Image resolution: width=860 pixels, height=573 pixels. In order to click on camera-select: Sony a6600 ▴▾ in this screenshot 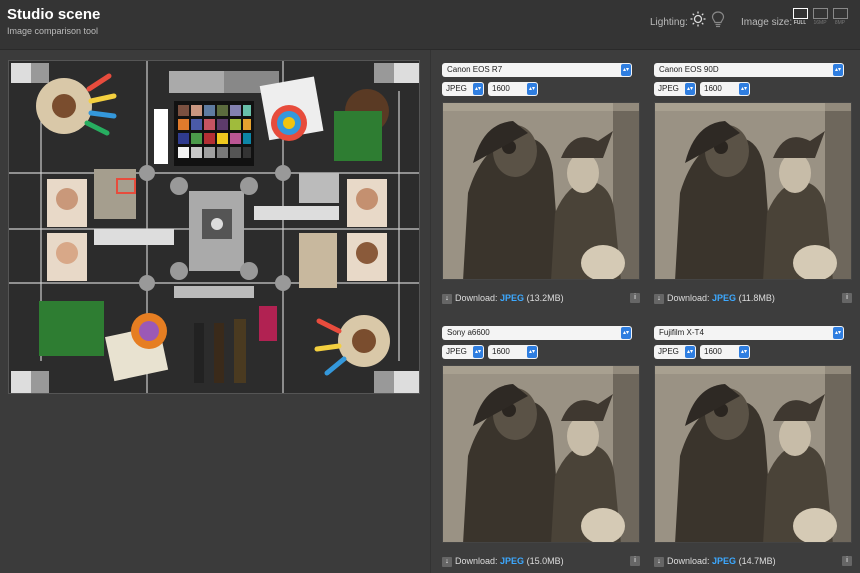, I will do `click(537, 333)`.